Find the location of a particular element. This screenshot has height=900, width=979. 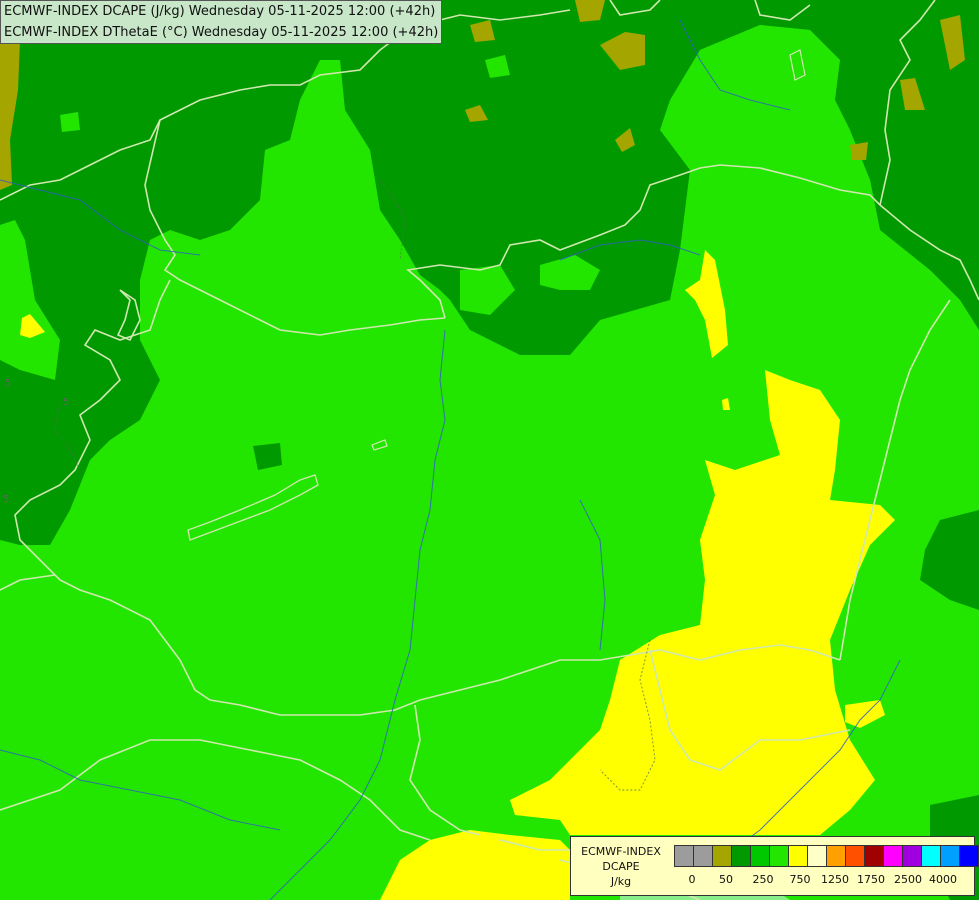

legend-tick: 1250 is located at coordinates (835, 879).